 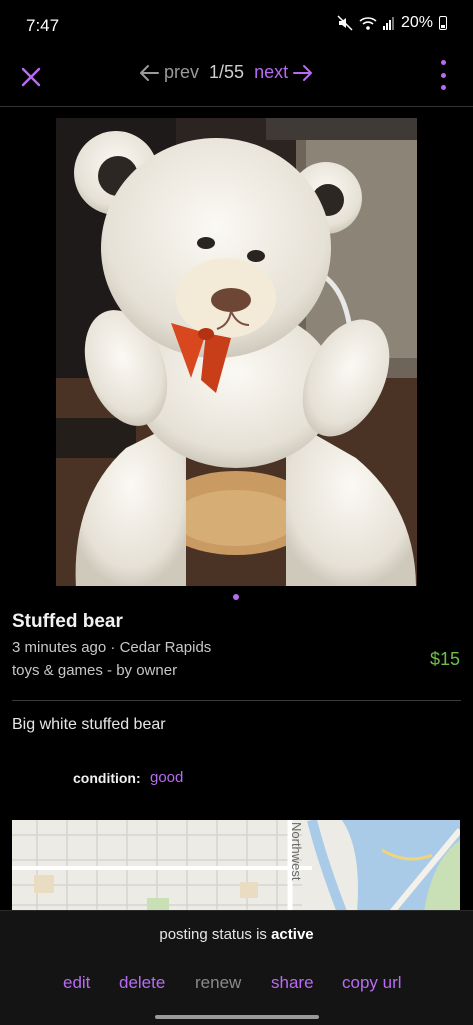 I want to click on edit-button: edit, so click(x=76, y=983).